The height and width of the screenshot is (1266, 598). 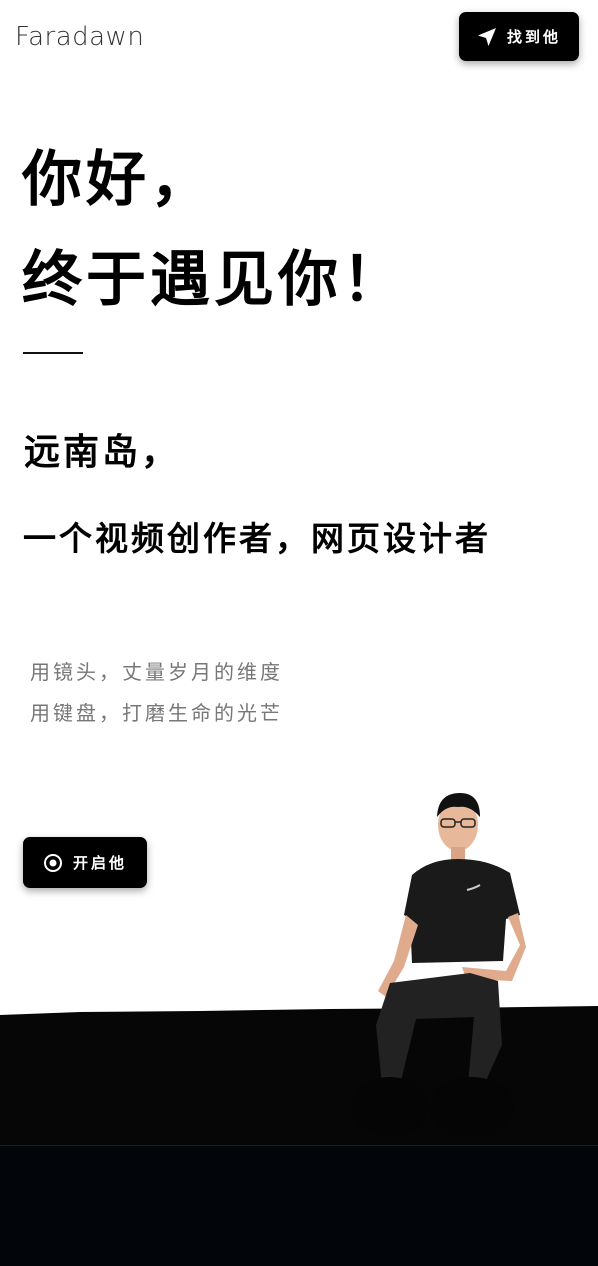 I want to click on site-logo: Faradawn, so click(x=79, y=37).